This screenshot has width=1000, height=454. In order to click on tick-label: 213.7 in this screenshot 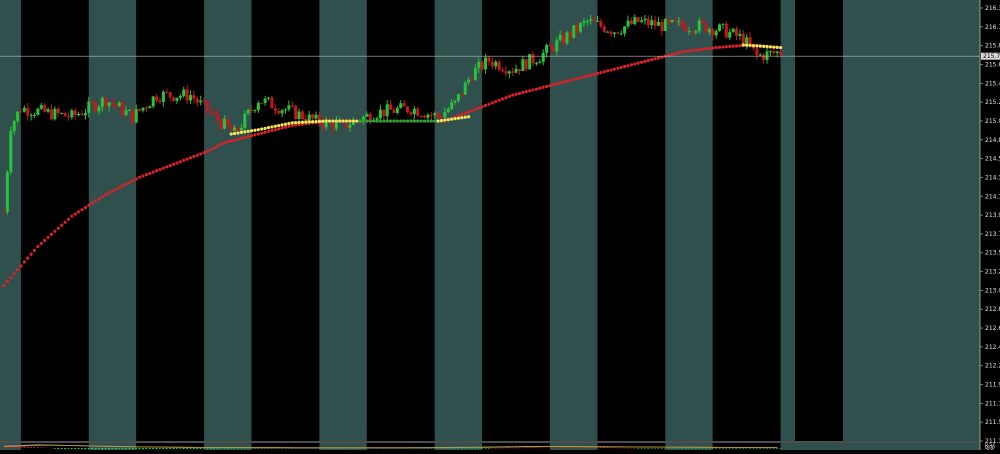, I will do `click(992, 234)`.